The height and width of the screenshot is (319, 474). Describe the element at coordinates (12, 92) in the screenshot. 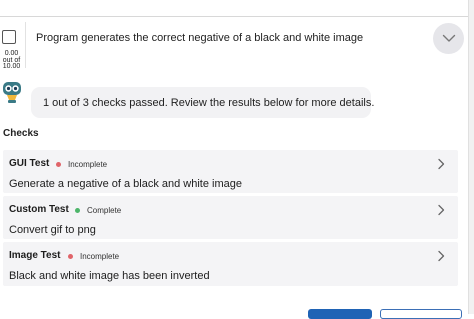

I see `robot-icon` at that location.